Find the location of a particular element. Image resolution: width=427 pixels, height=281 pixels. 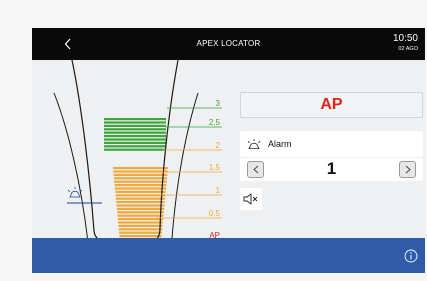

scale-label: 1.5 is located at coordinates (215, 167).